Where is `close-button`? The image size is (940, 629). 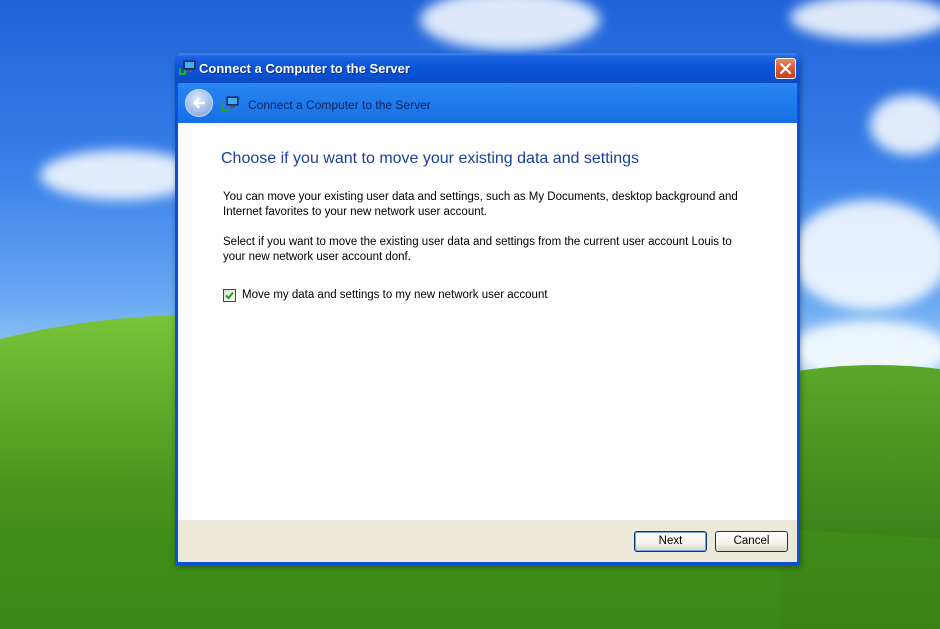
close-button is located at coordinates (785, 68).